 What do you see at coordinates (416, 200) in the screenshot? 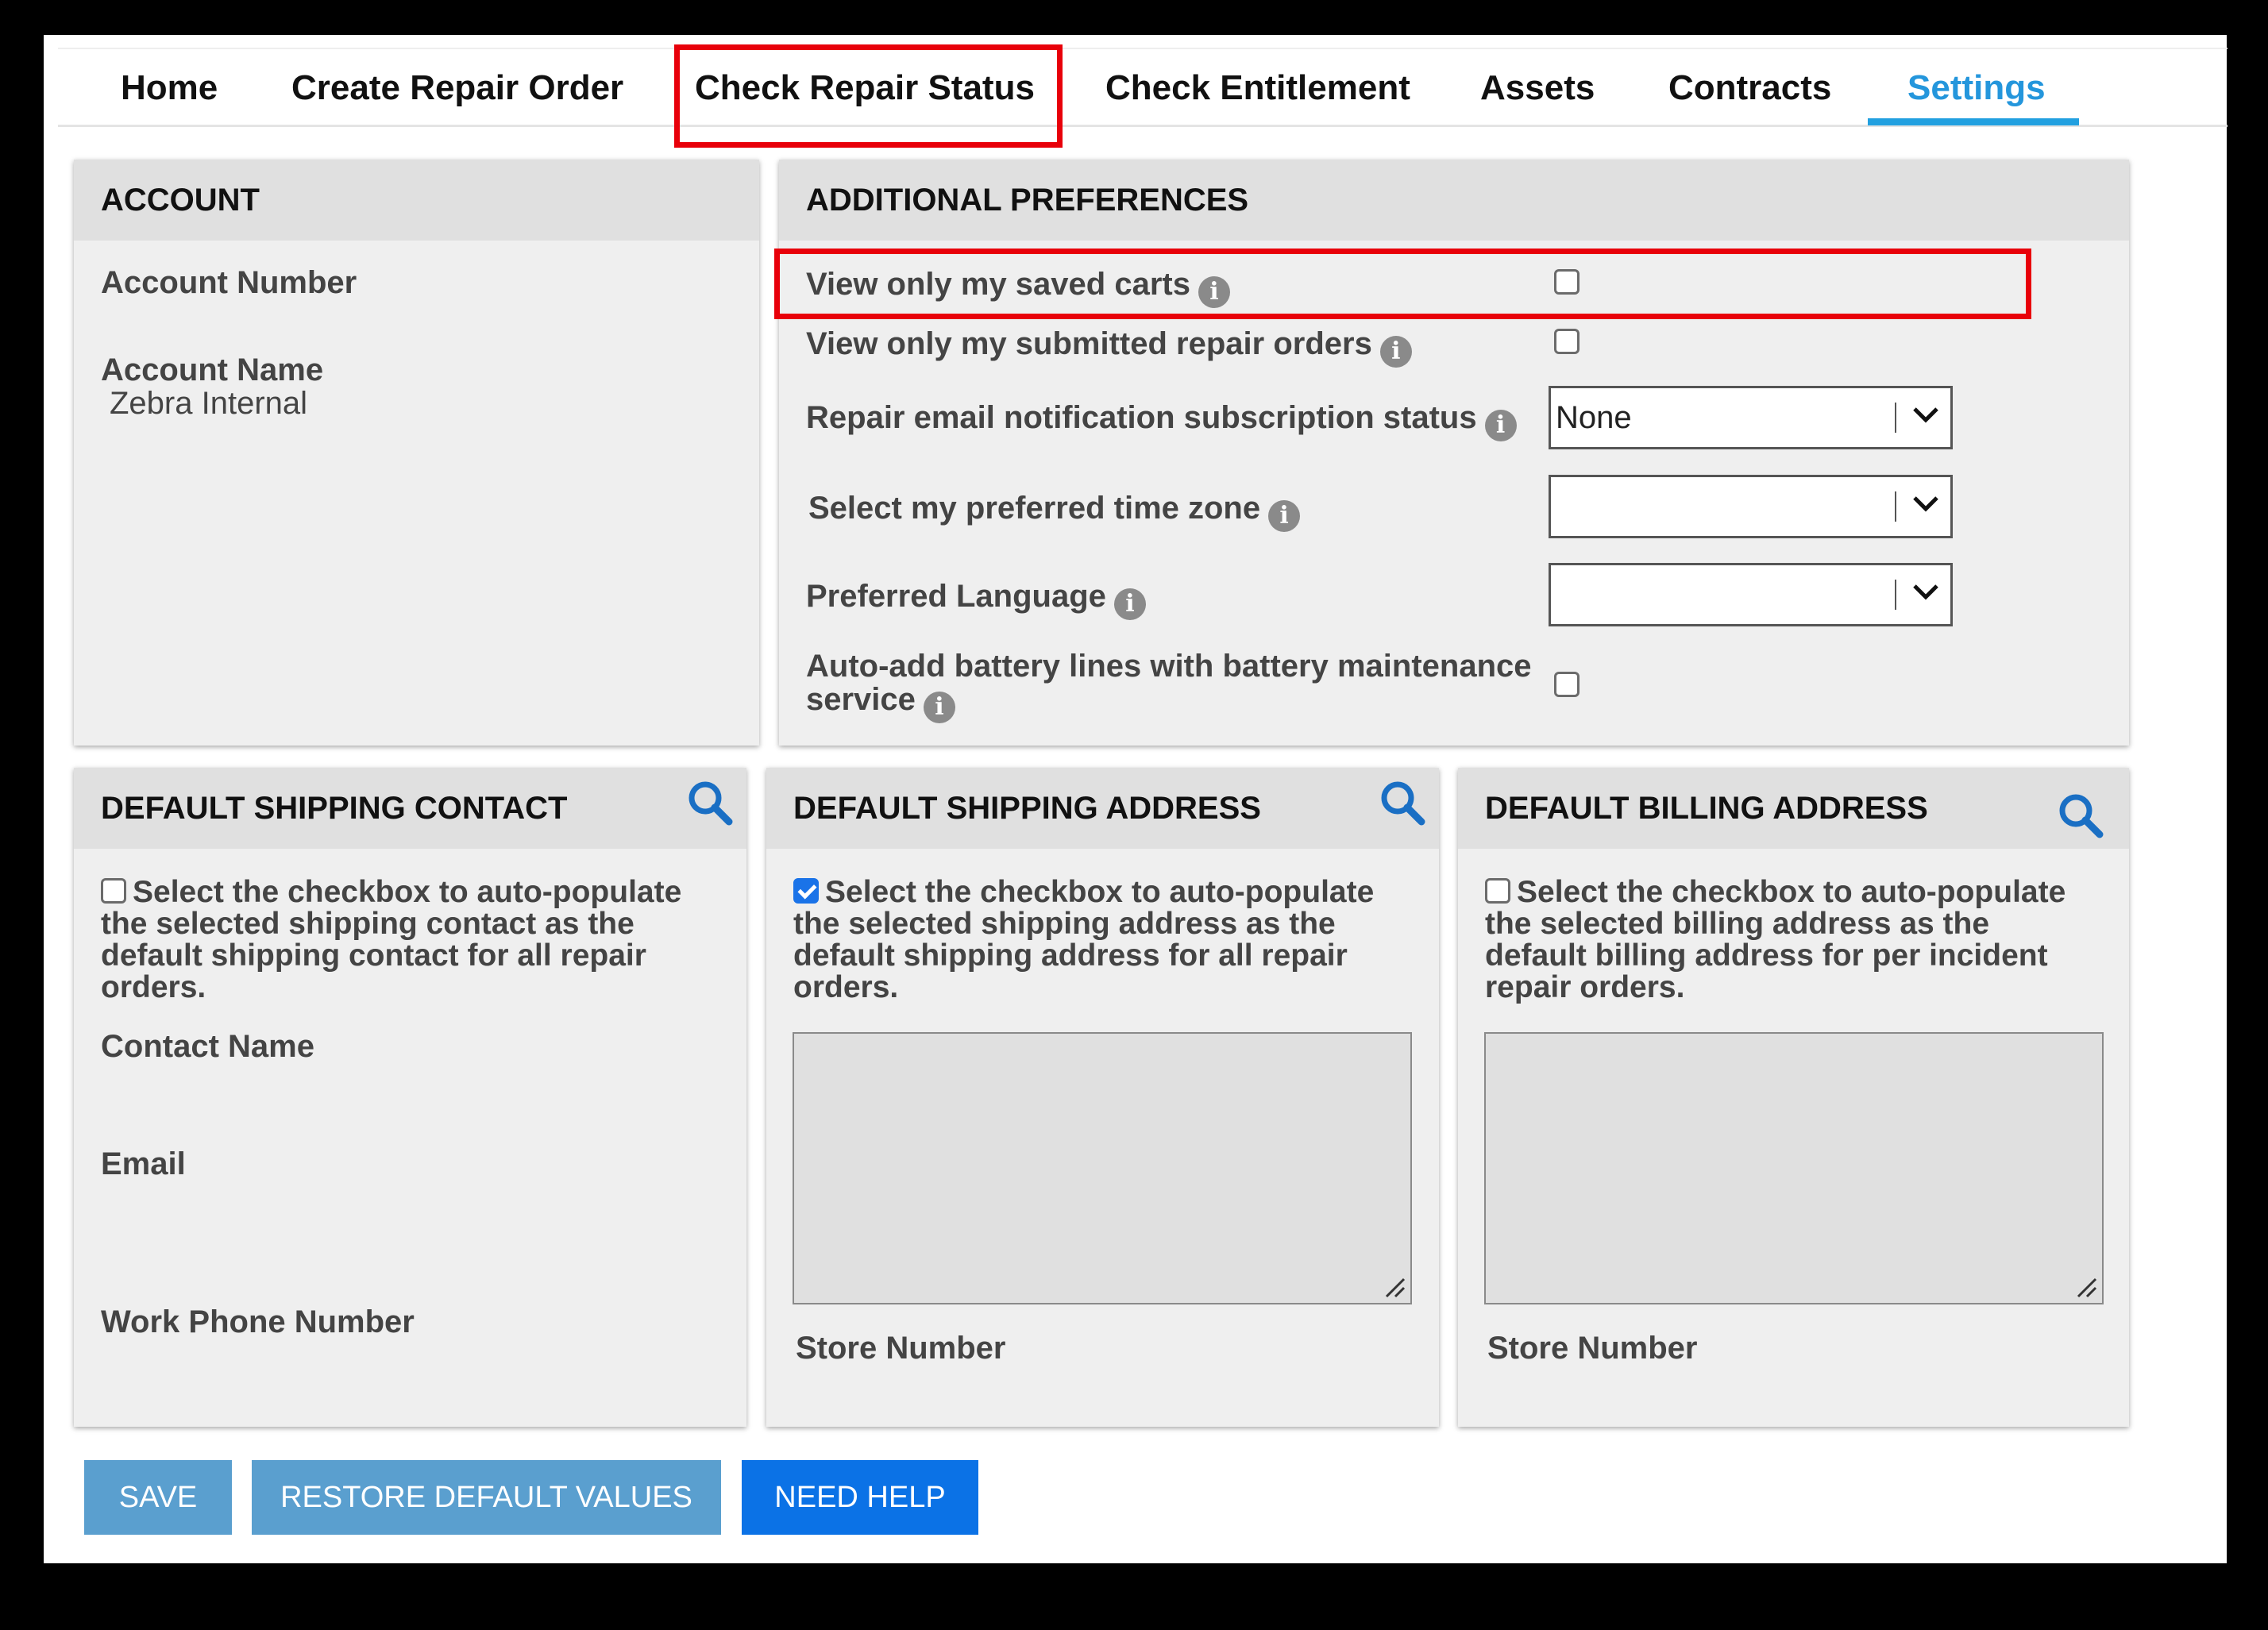
I see `account-panel-header: ACCOUNT` at bounding box center [416, 200].